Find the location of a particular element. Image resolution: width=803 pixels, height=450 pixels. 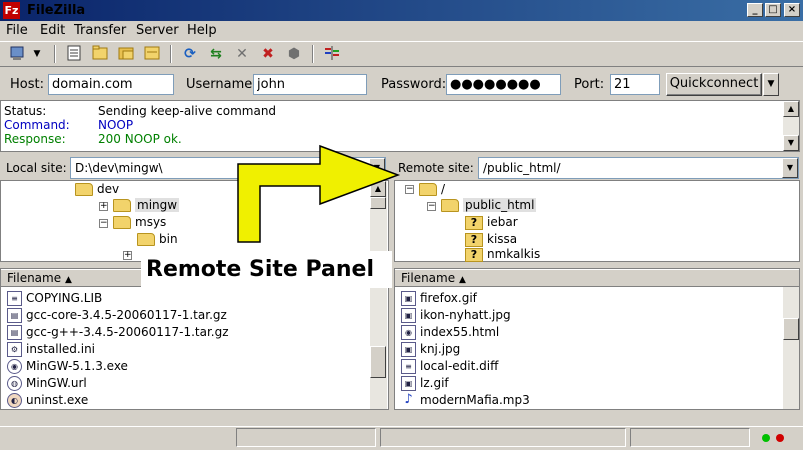

list-item: ▤ gcc-g++-3.4.5-20060117-1.tar.gz is located at coordinates (118, 332).